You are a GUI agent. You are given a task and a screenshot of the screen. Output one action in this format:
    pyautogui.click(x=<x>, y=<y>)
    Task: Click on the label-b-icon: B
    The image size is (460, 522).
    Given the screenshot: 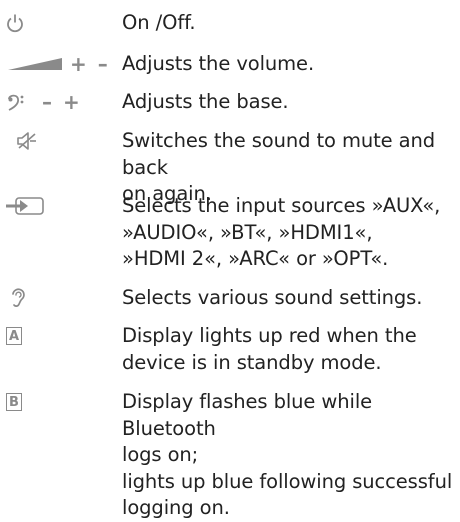 What is the action you would take?
    pyautogui.click(x=14, y=402)
    